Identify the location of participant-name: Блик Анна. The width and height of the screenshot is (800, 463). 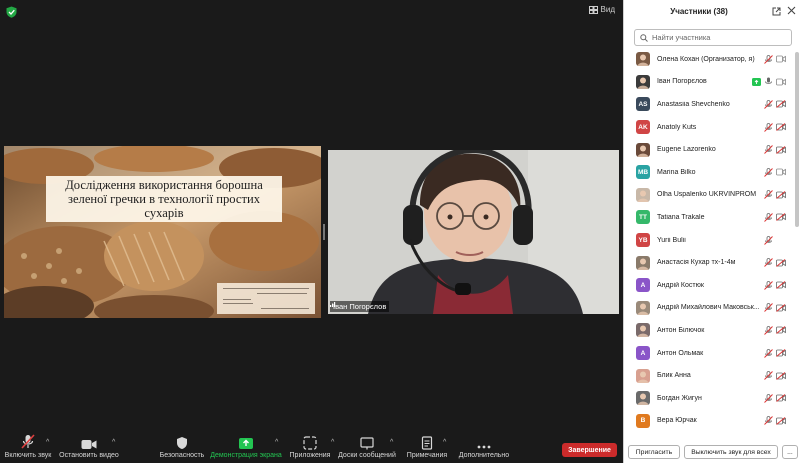
(674, 376).